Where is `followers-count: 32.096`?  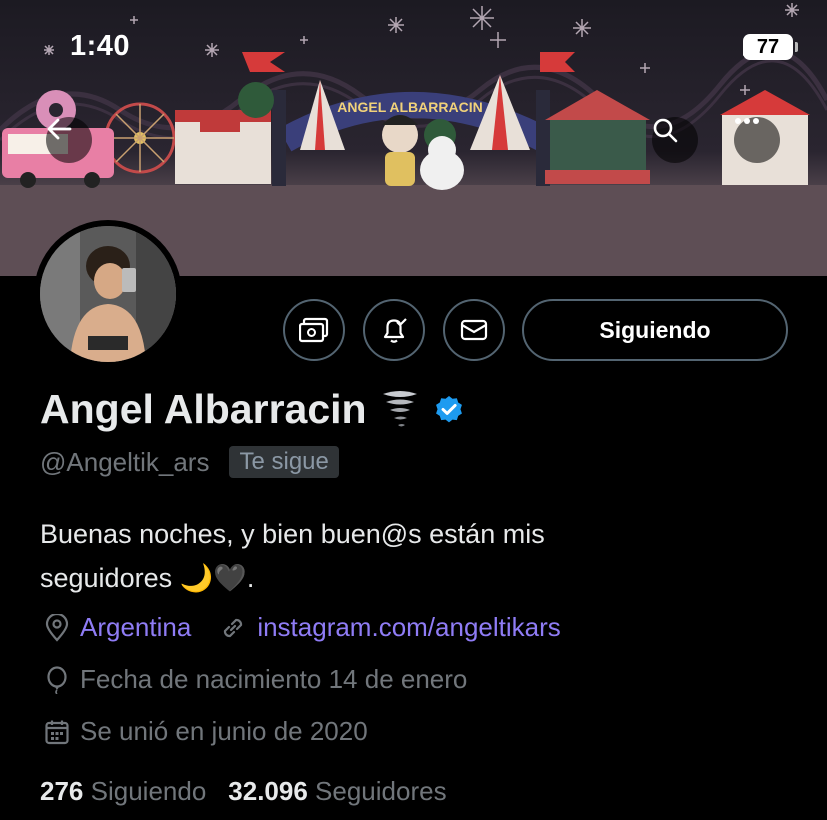 followers-count: 32.096 is located at coordinates (268, 791).